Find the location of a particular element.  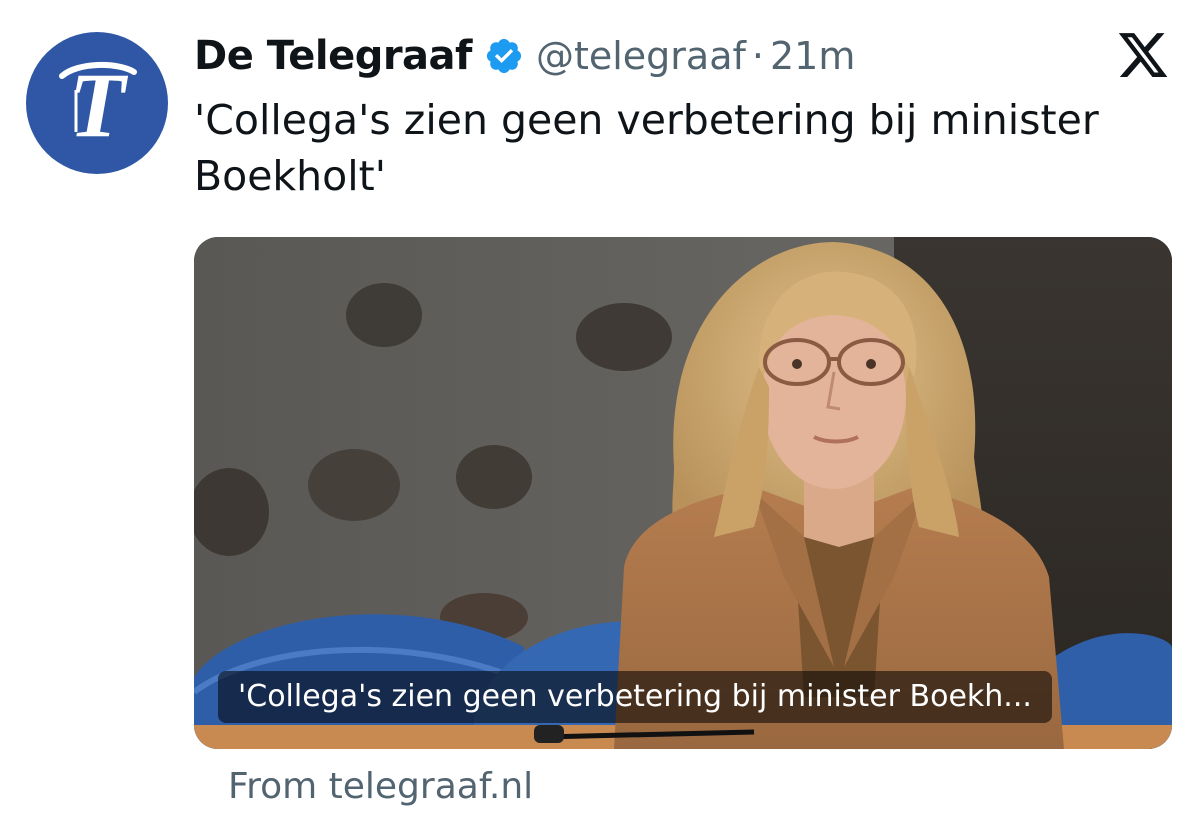

telegraaf-logo-icon: T is located at coordinates (98, 105).